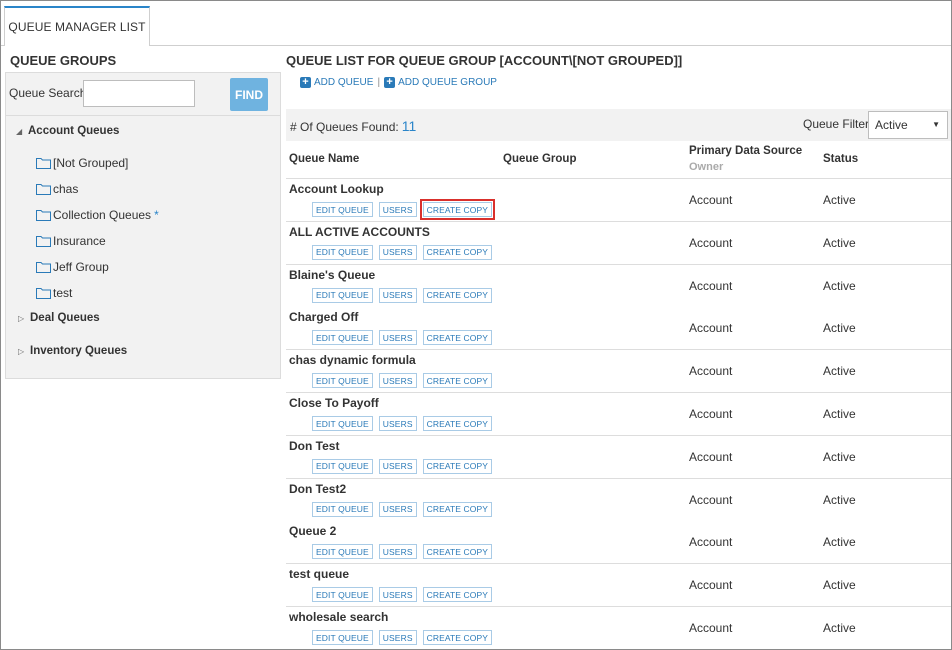 This screenshot has height=650, width=952. I want to click on queue-filter-select: Active ▼, so click(908, 125).